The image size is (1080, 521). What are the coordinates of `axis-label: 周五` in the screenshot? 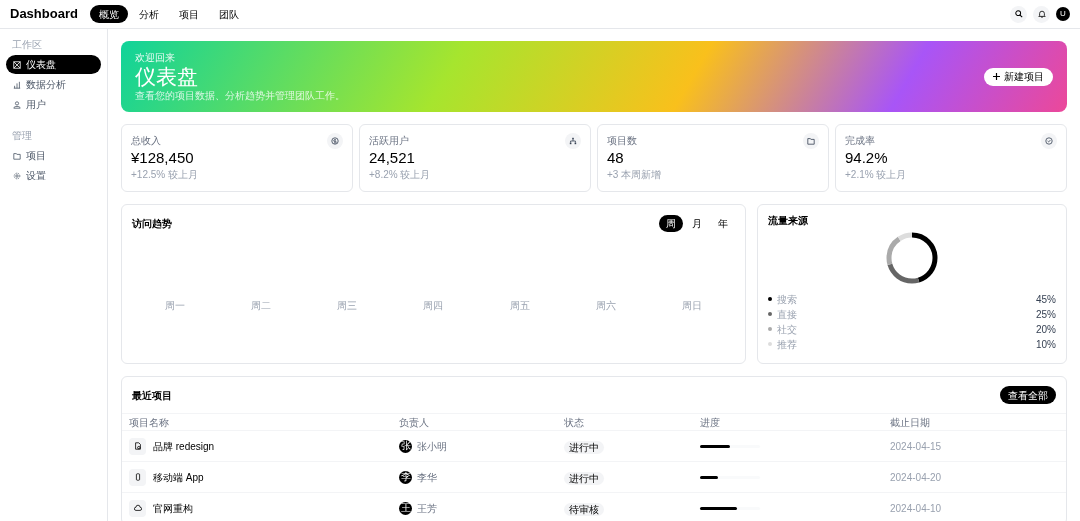 It's located at (519, 306).